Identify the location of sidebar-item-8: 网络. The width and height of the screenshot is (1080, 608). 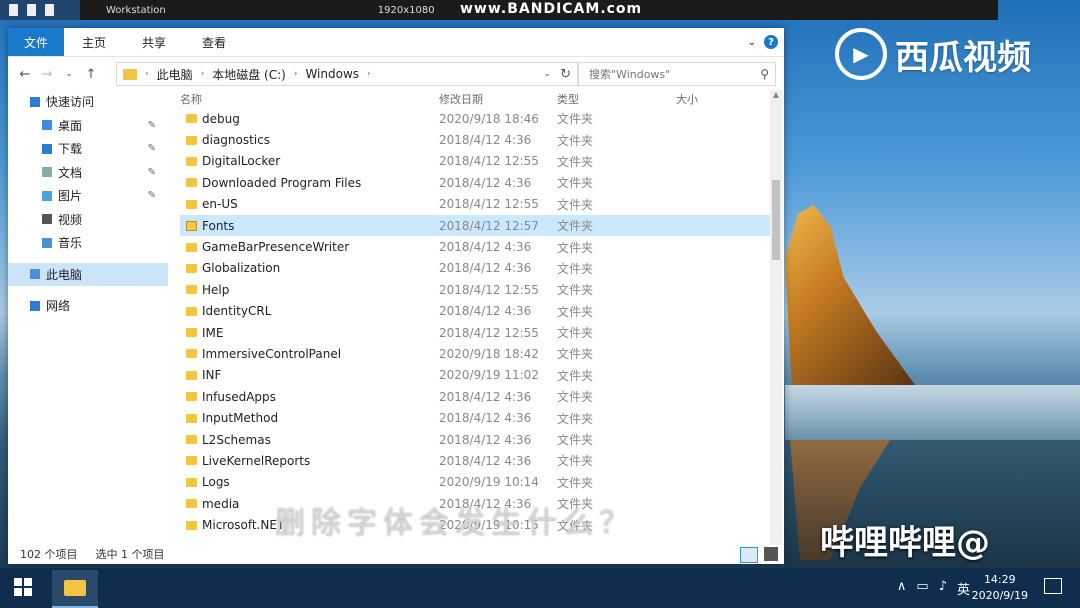
(88, 306).